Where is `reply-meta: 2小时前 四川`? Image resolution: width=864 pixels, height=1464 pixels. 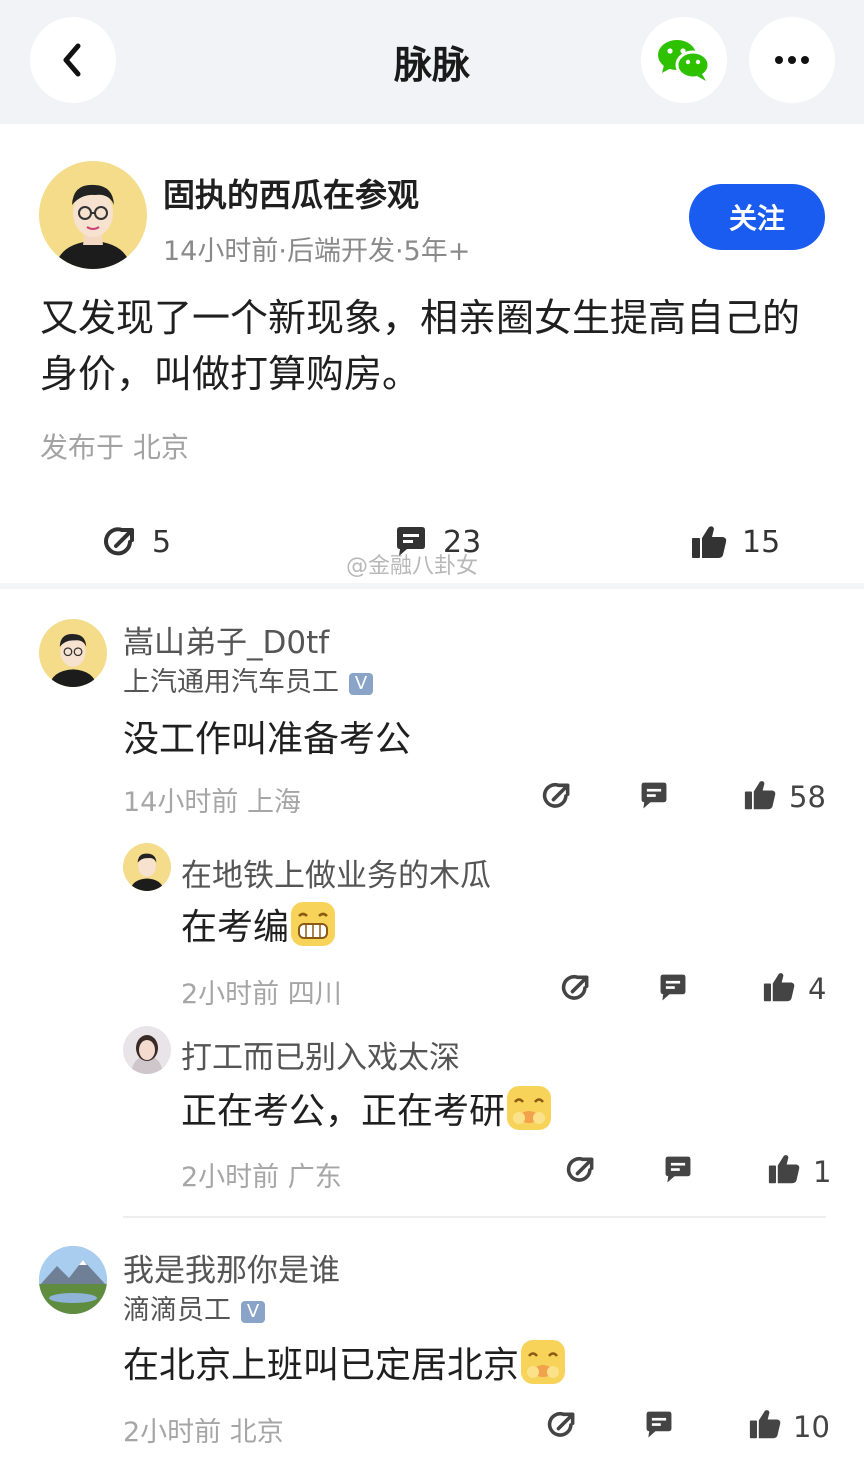 reply-meta: 2小时前 四川 is located at coordinates (261, 994).